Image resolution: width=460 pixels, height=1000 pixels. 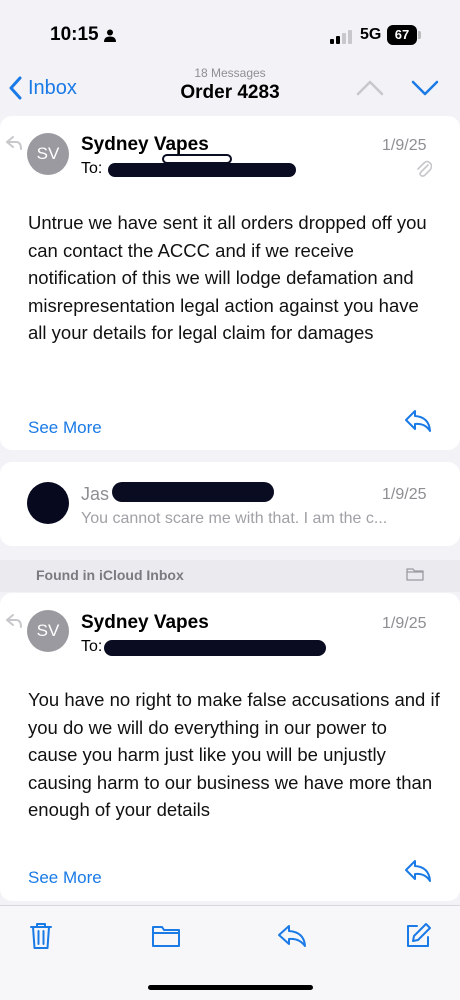 What do you see at coordinates (15, 88) in the screenshot?
I see `chevron-left-icon` at bounding box center [15, 88].